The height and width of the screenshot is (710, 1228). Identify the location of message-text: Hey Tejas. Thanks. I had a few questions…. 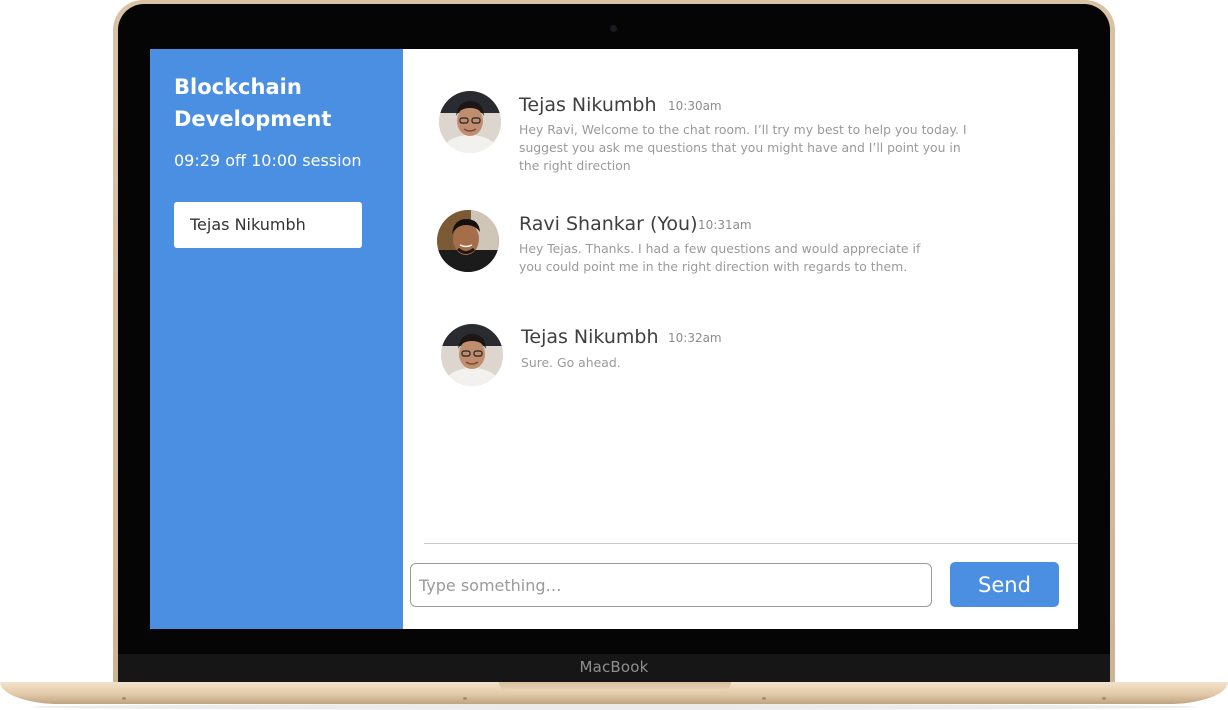
(720, 257).